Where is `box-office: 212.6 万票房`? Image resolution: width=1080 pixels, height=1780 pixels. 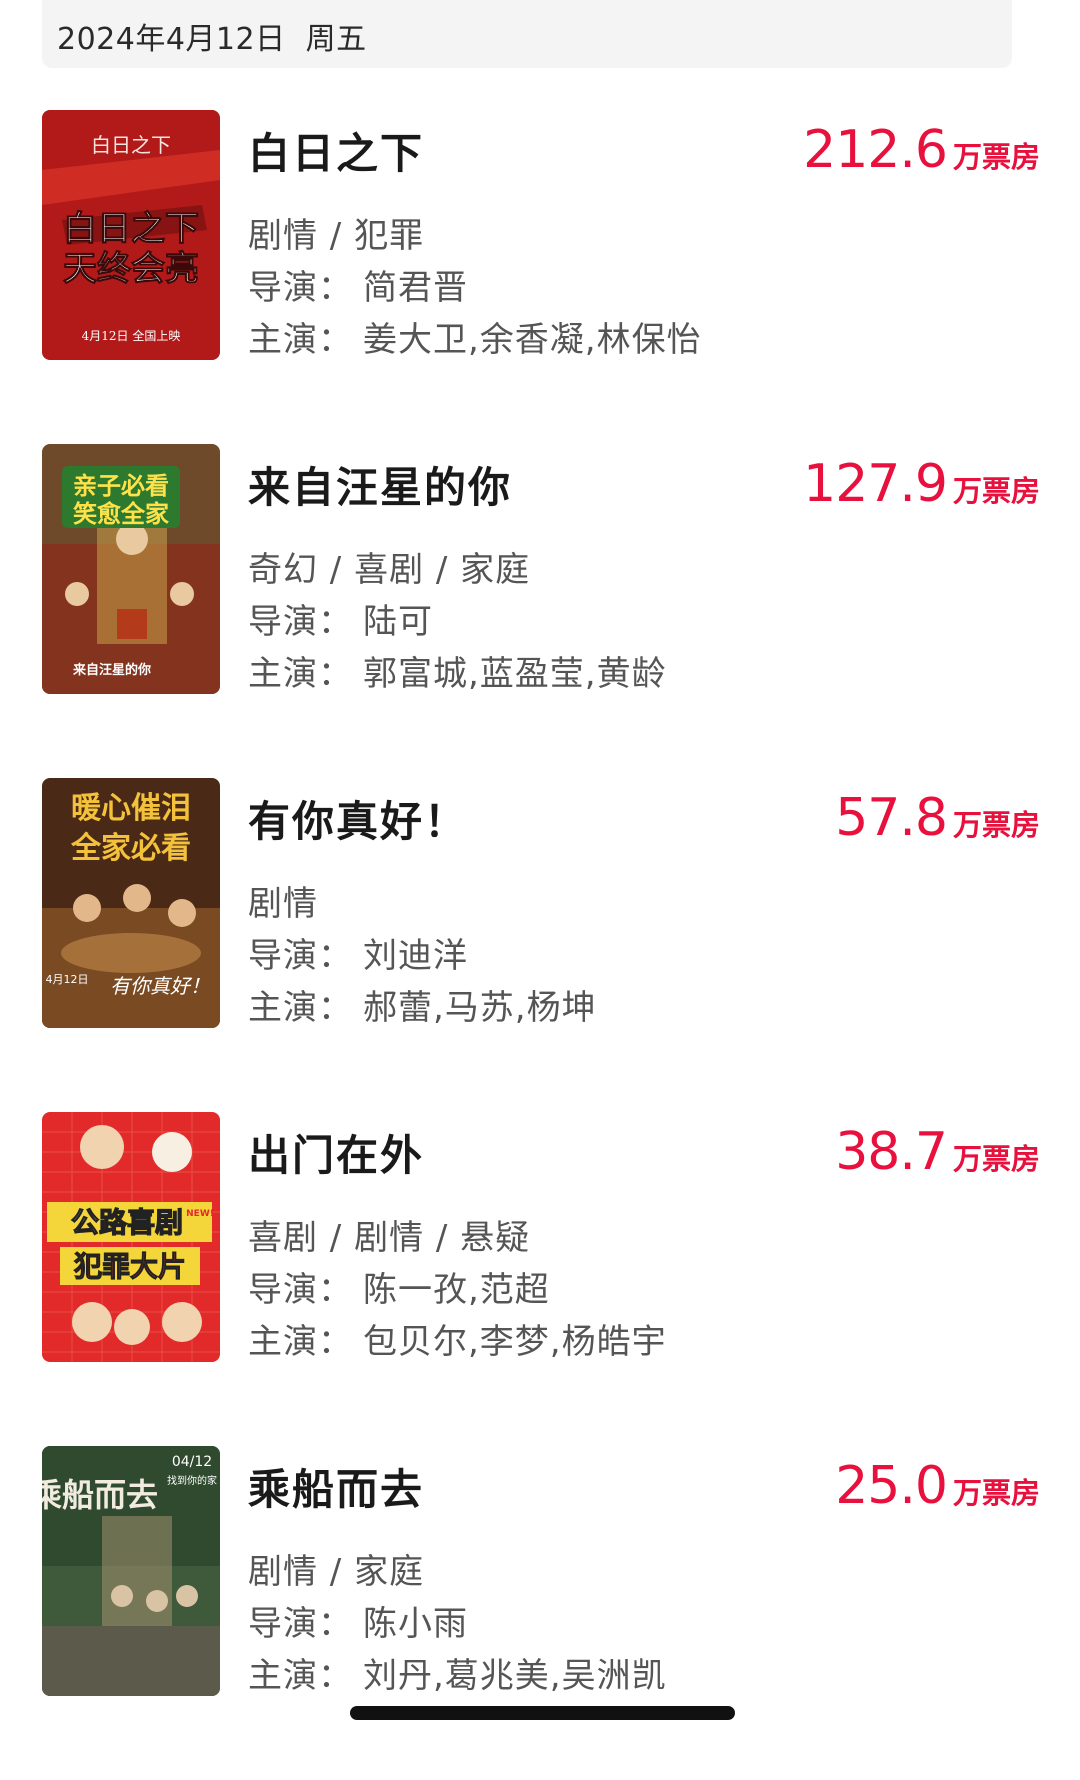 box-office: 212.6 万票房 is located at coordinates (921, 150).